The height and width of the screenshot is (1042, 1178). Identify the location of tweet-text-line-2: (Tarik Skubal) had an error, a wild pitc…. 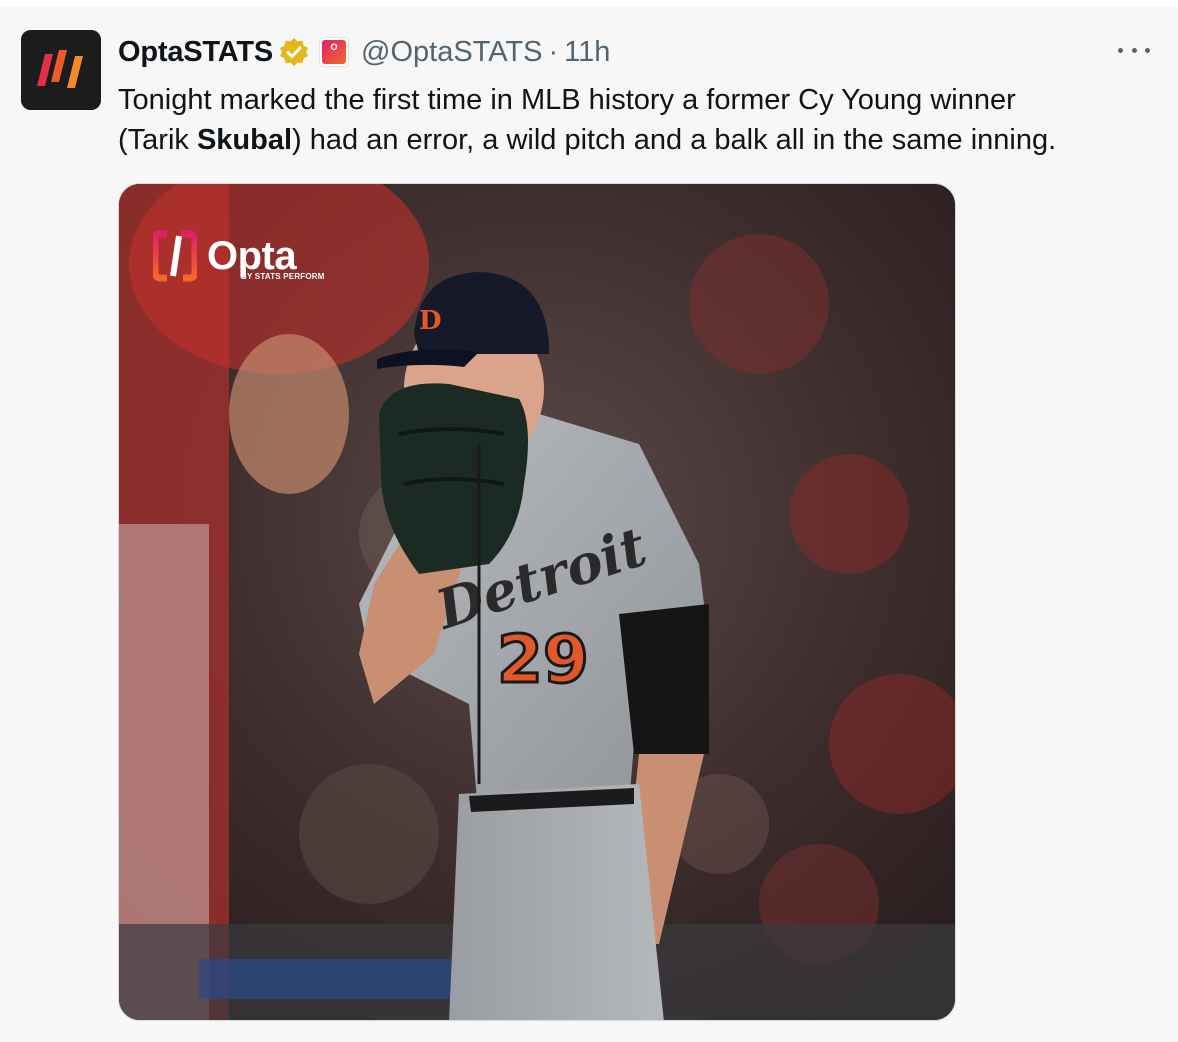
(638, 140).